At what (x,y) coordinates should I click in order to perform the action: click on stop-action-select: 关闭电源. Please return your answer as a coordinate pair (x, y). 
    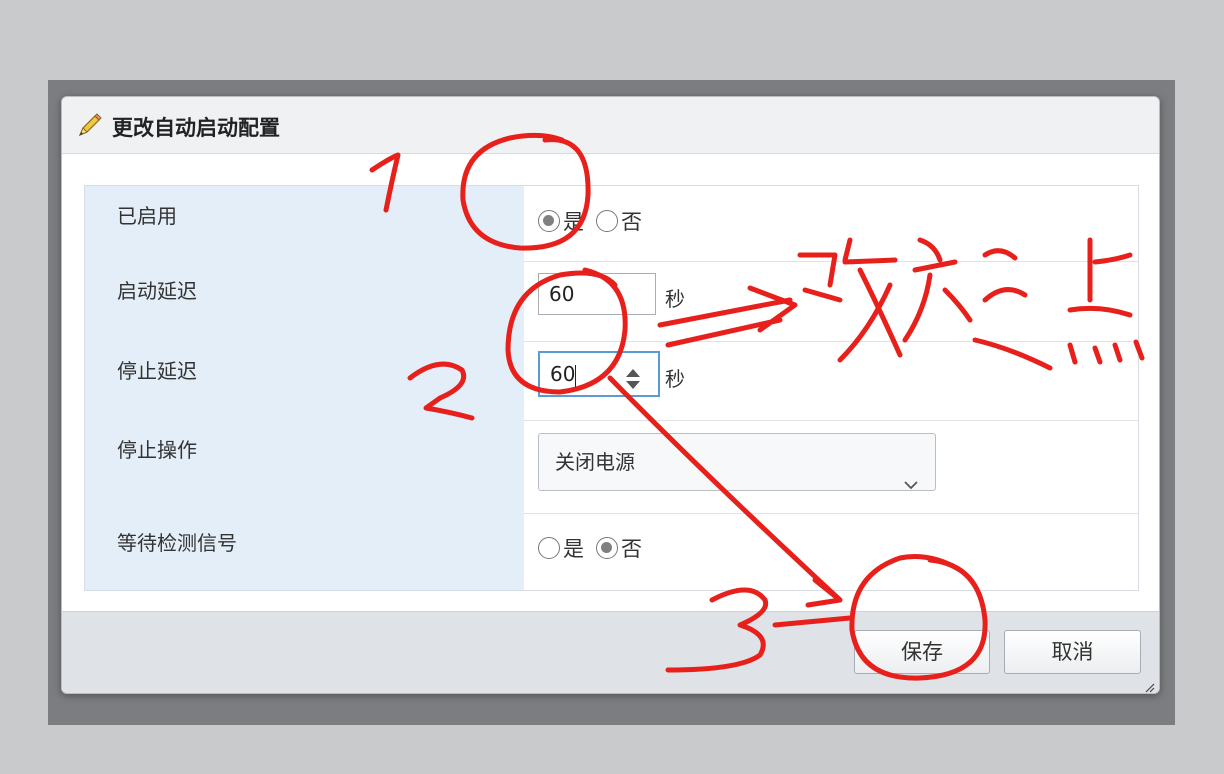
    Looking at the image, I should click on (737, 462).